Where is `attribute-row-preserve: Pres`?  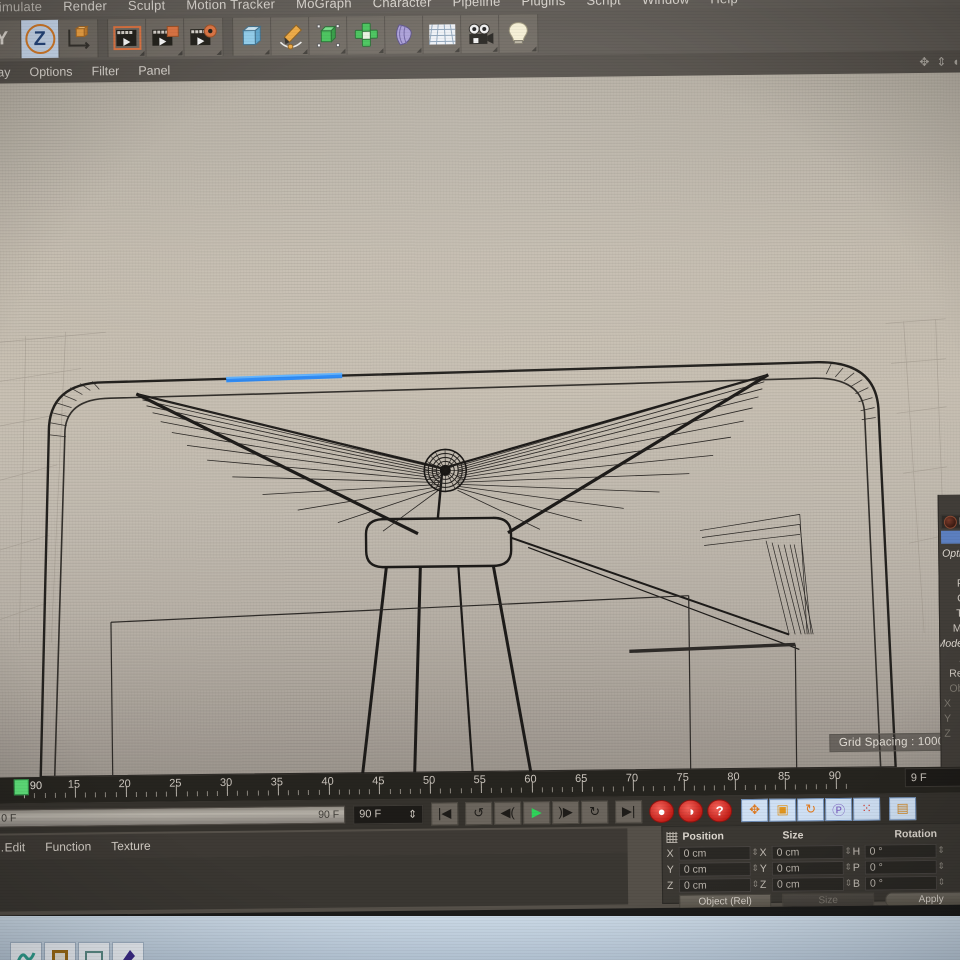 attribute-row-preserve: Pres is located at coordinates (950, 582).